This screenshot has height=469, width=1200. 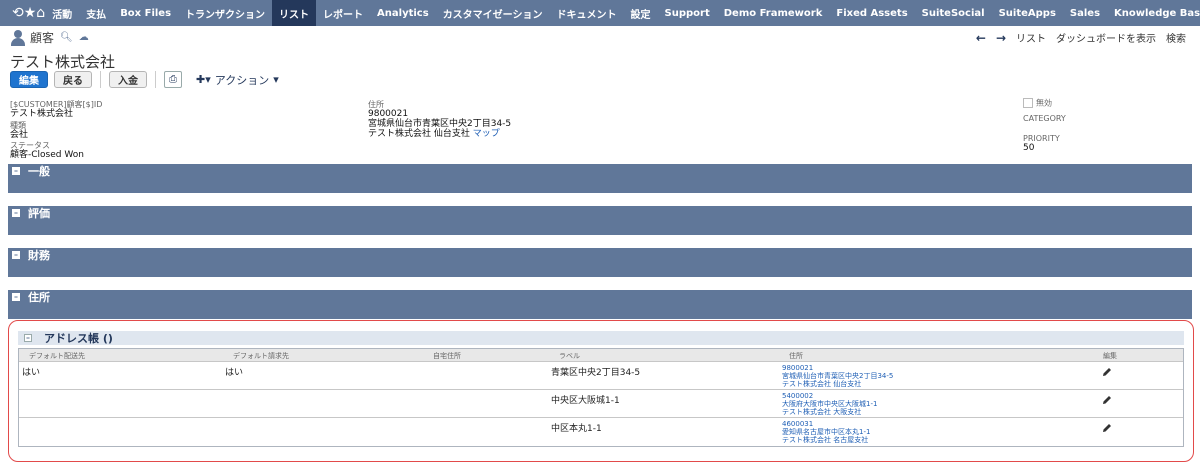 I want to click on recent-records-icon: ⟲, so click(x=18, y=13).